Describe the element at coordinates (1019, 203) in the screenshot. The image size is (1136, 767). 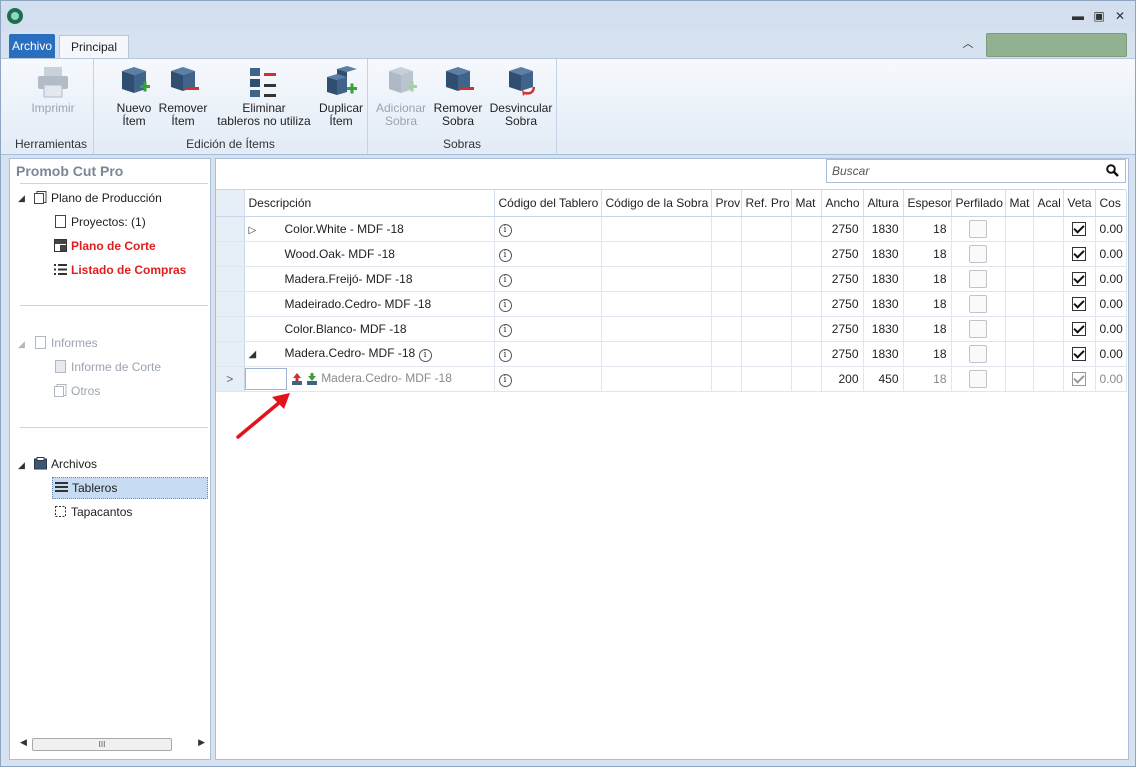
I see `column-header: Mat` at that location.